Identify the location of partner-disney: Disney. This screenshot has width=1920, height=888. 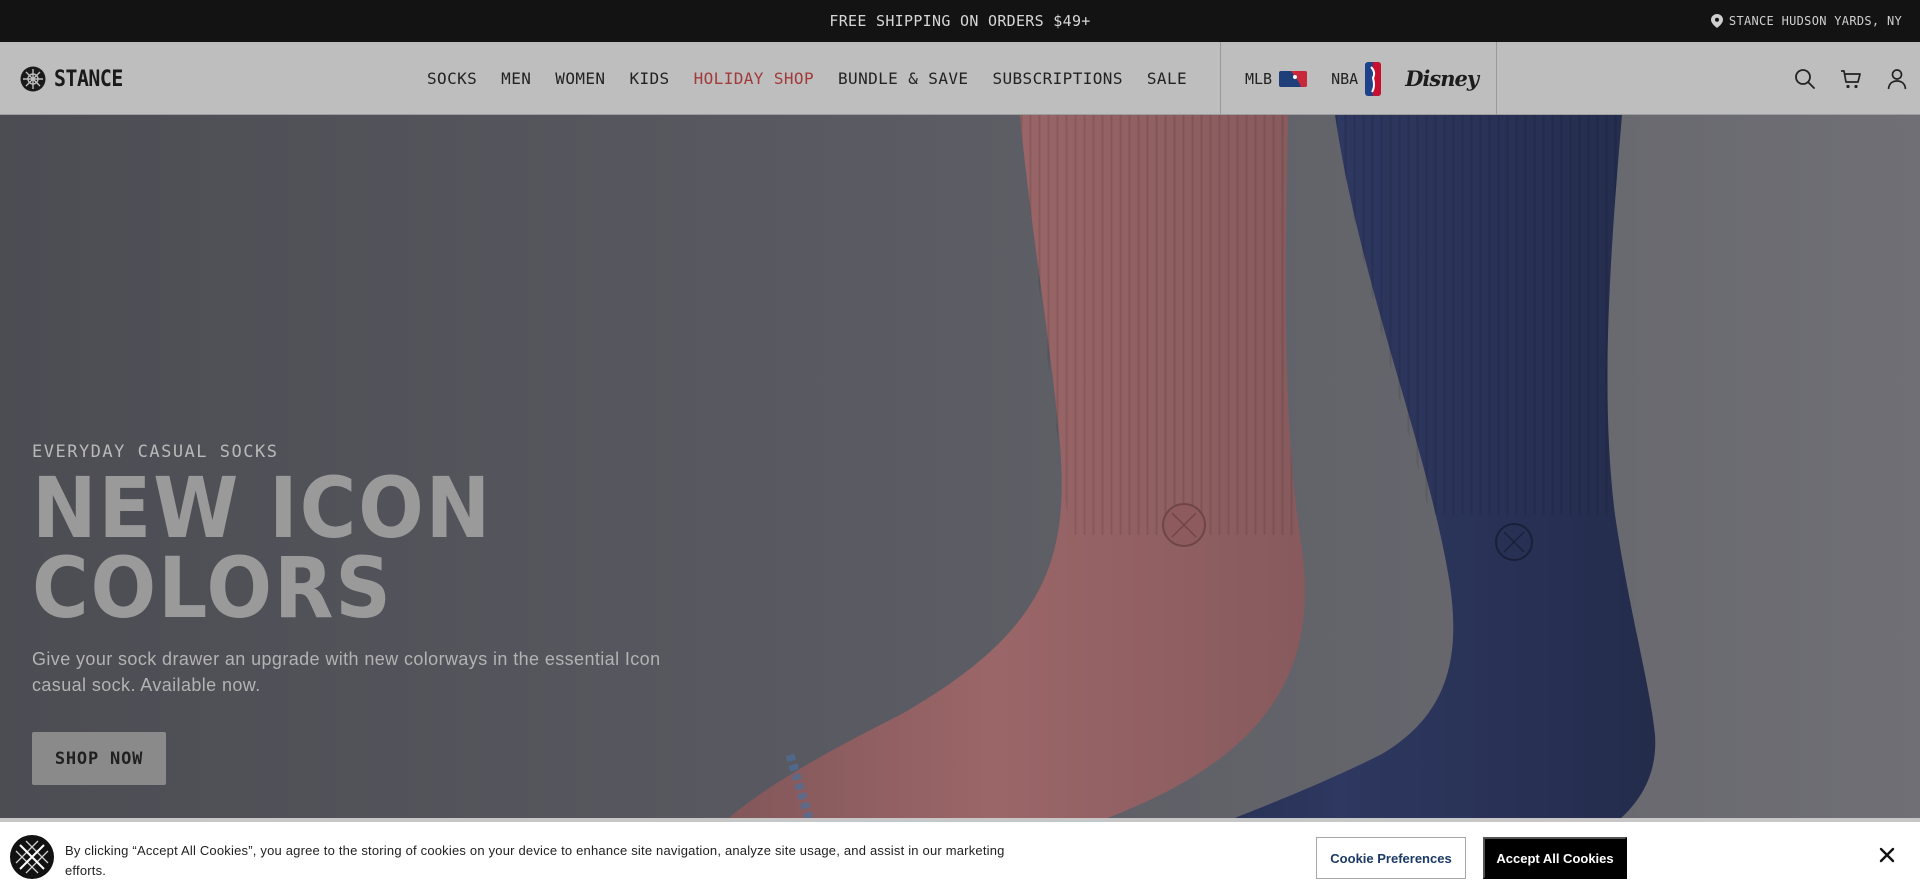
(1442, 78).